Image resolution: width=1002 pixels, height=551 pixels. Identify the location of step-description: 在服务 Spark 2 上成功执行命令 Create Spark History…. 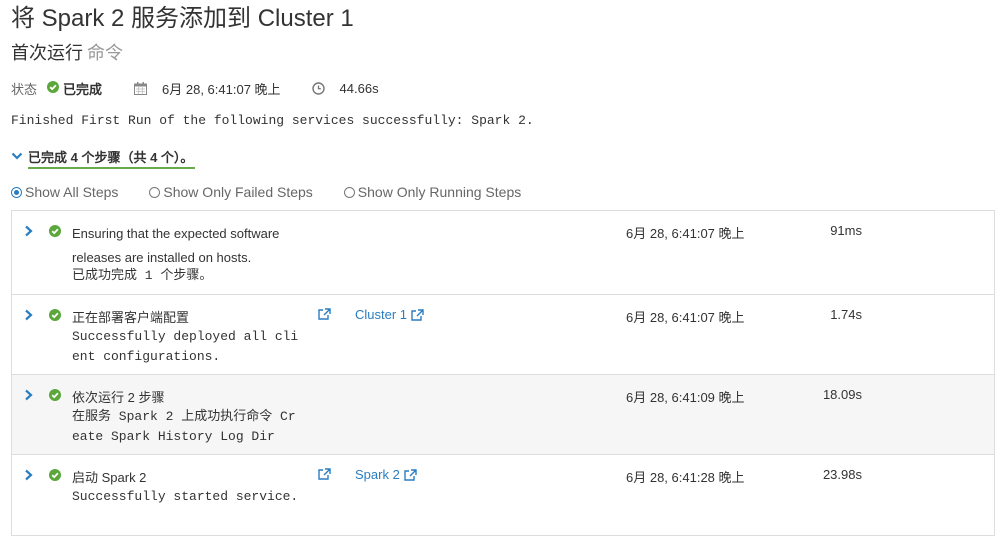
(184, 426).